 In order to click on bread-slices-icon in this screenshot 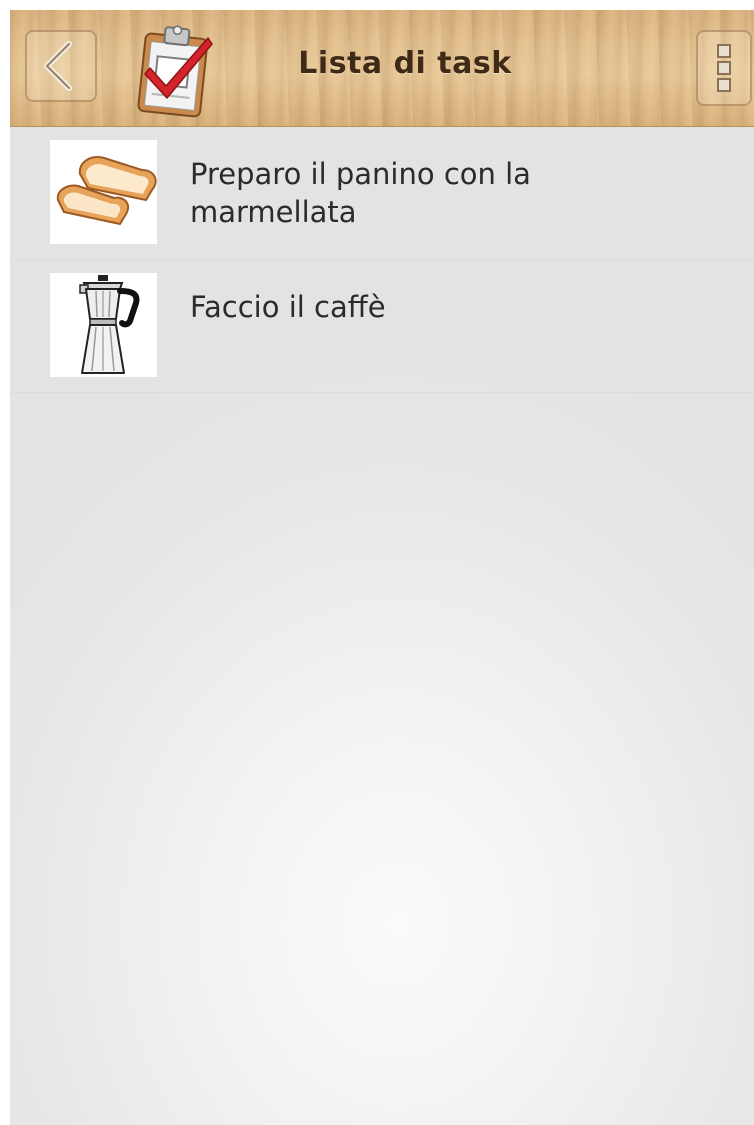, I will do `click(106, 190)`.